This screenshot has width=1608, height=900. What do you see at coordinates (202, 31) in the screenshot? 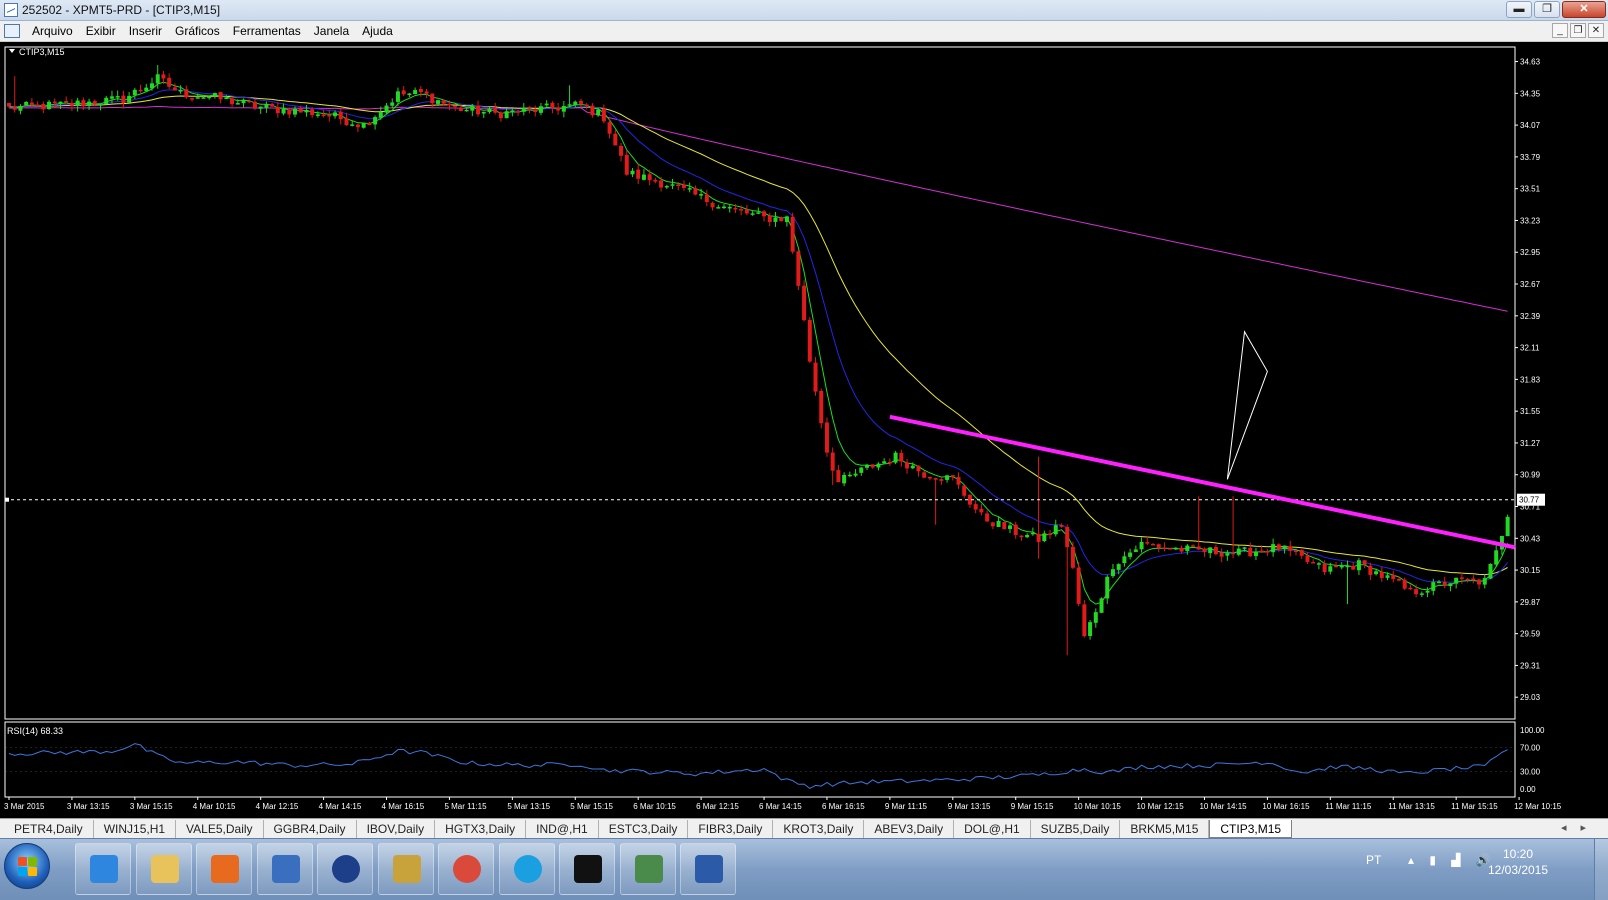
I see `menu-graficos: Gráficos` at bounding box center [202, 31].